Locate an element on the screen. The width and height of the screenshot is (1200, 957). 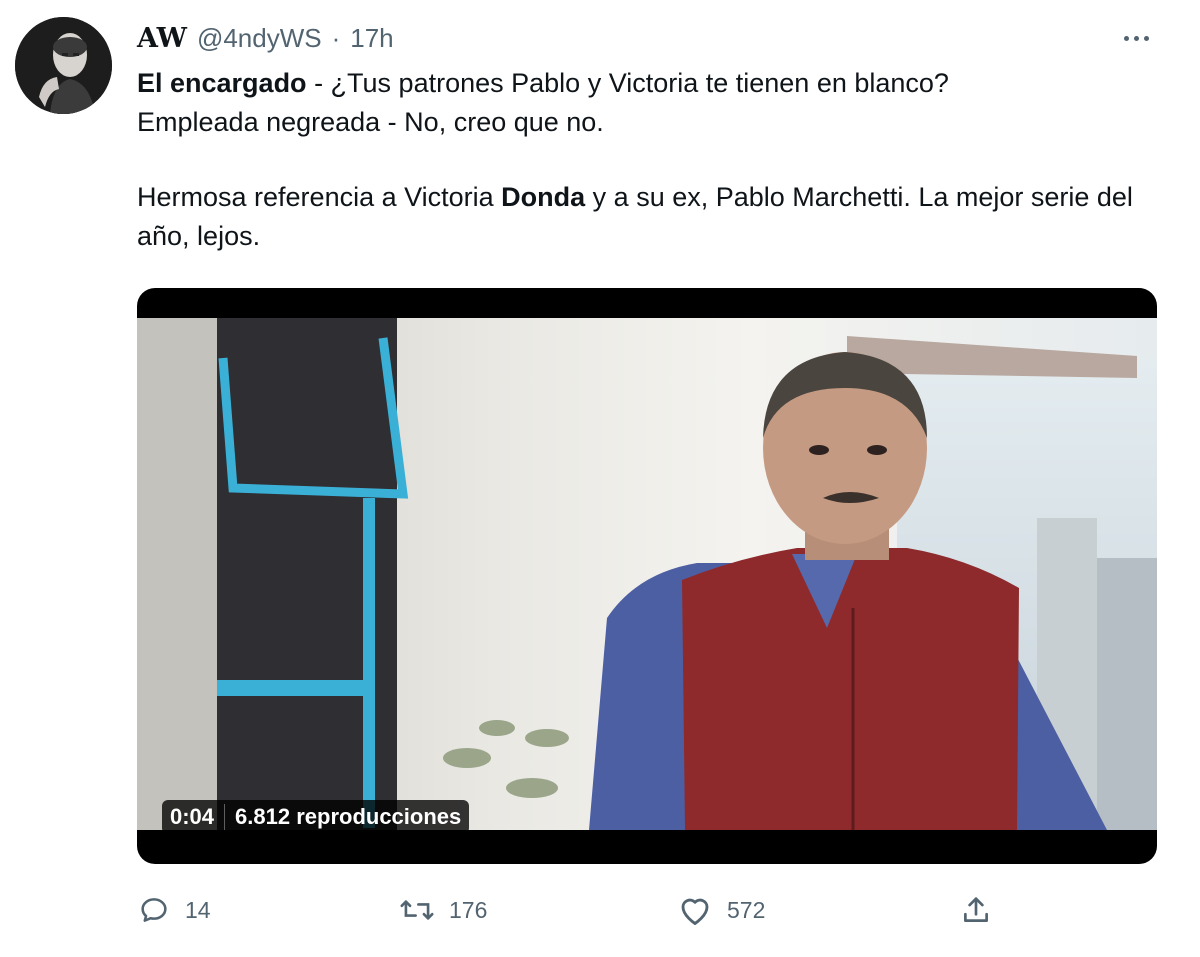
video-duration: 0:04 is located at coordinates (192, 816).